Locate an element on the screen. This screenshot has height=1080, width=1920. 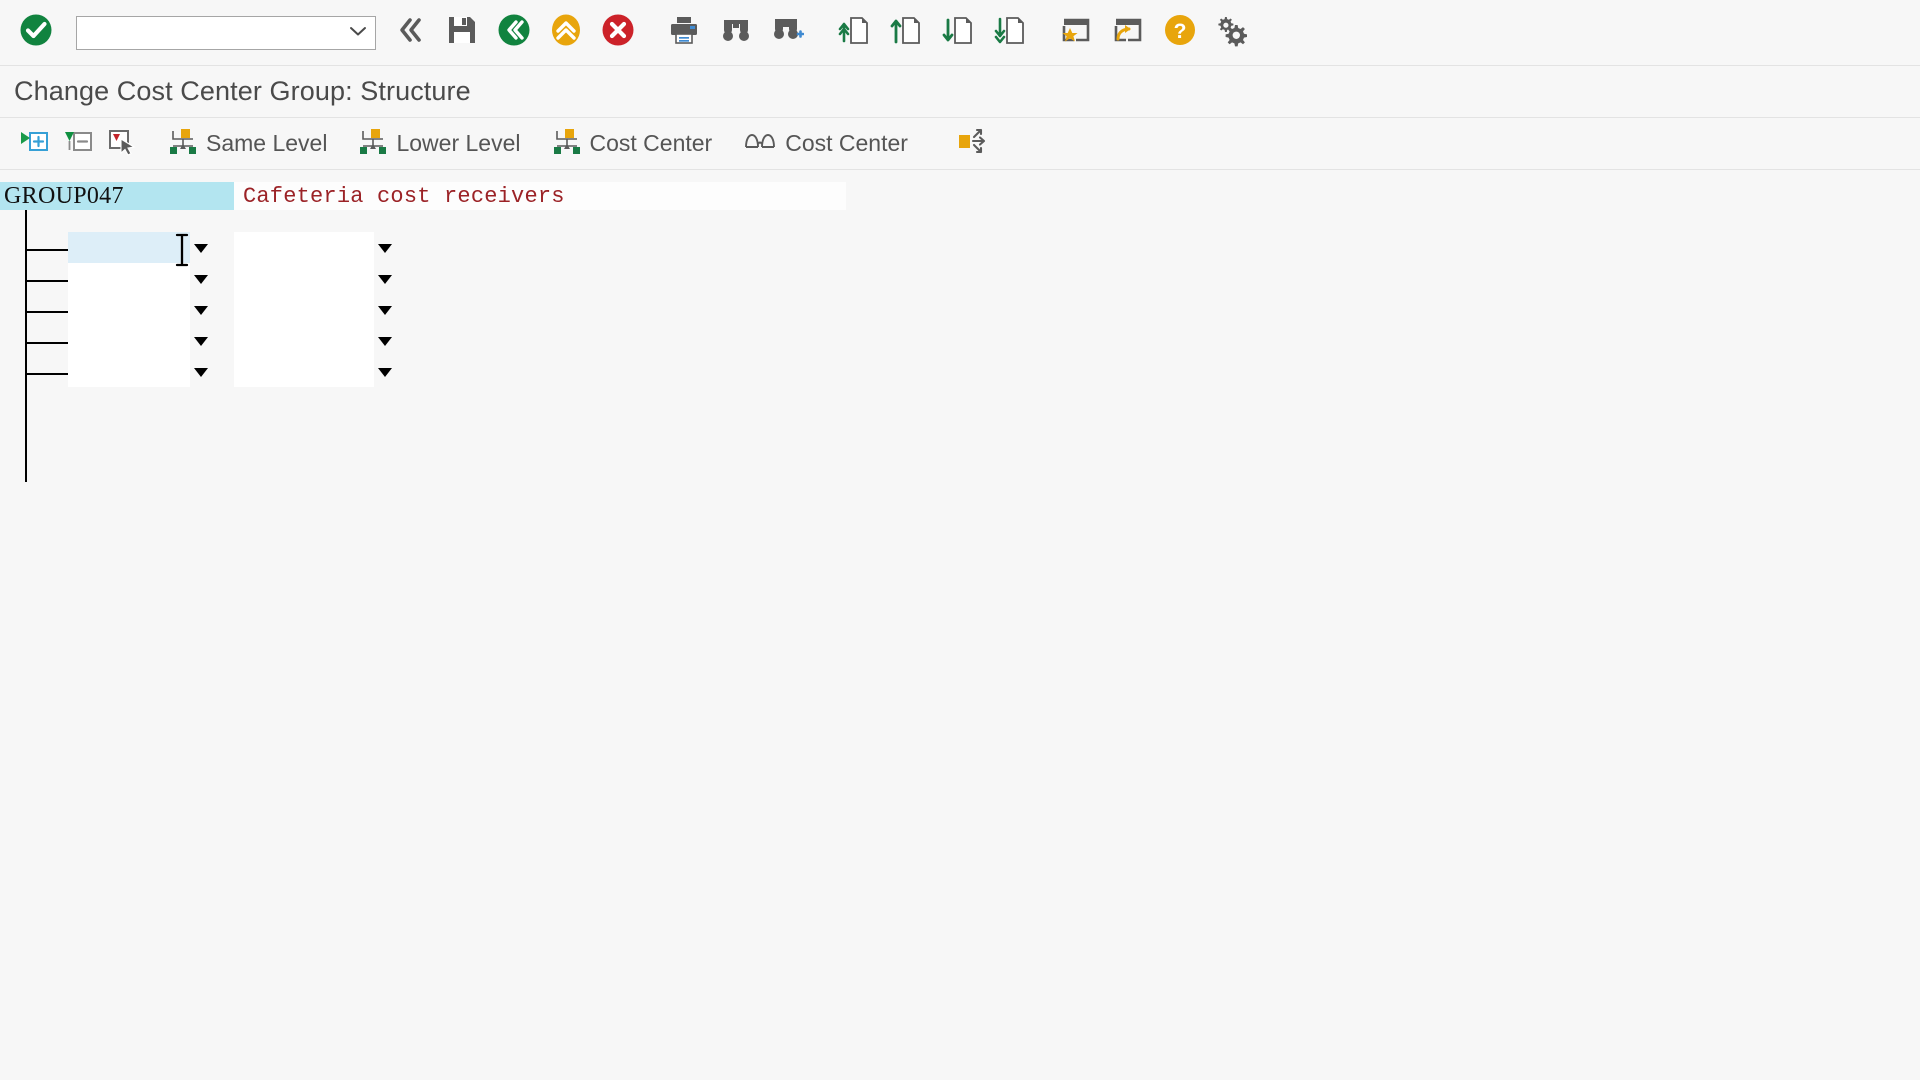
print-button is located at coordinates (684, 33).